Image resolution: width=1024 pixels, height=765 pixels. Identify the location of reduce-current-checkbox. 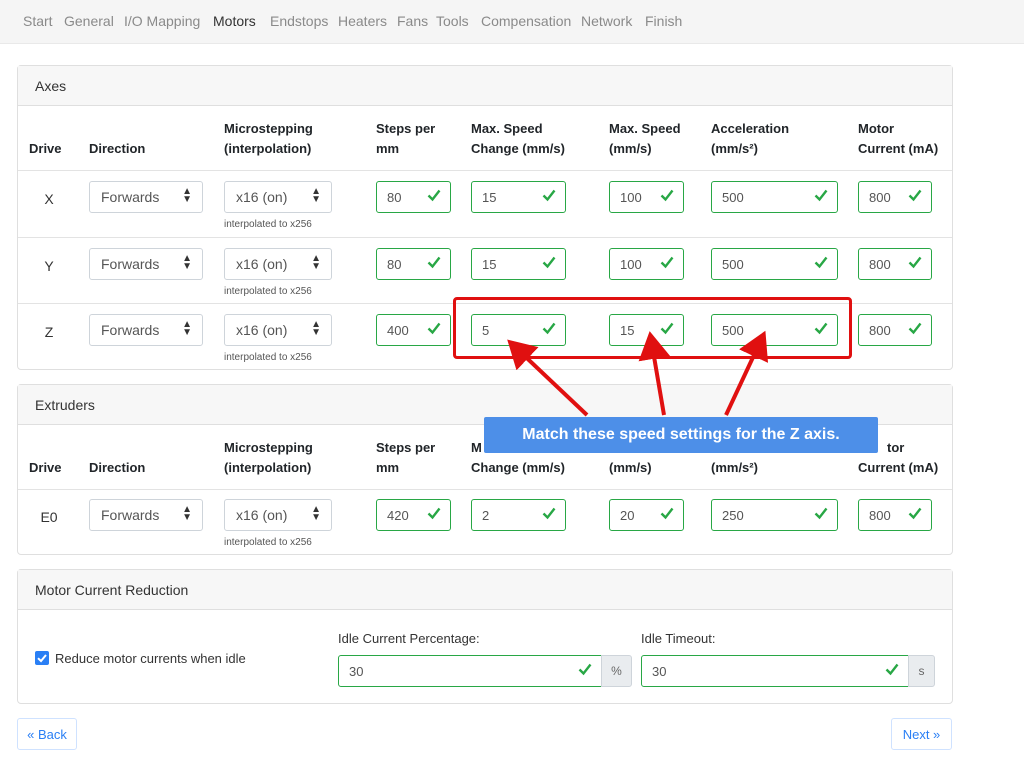
(42, 658).